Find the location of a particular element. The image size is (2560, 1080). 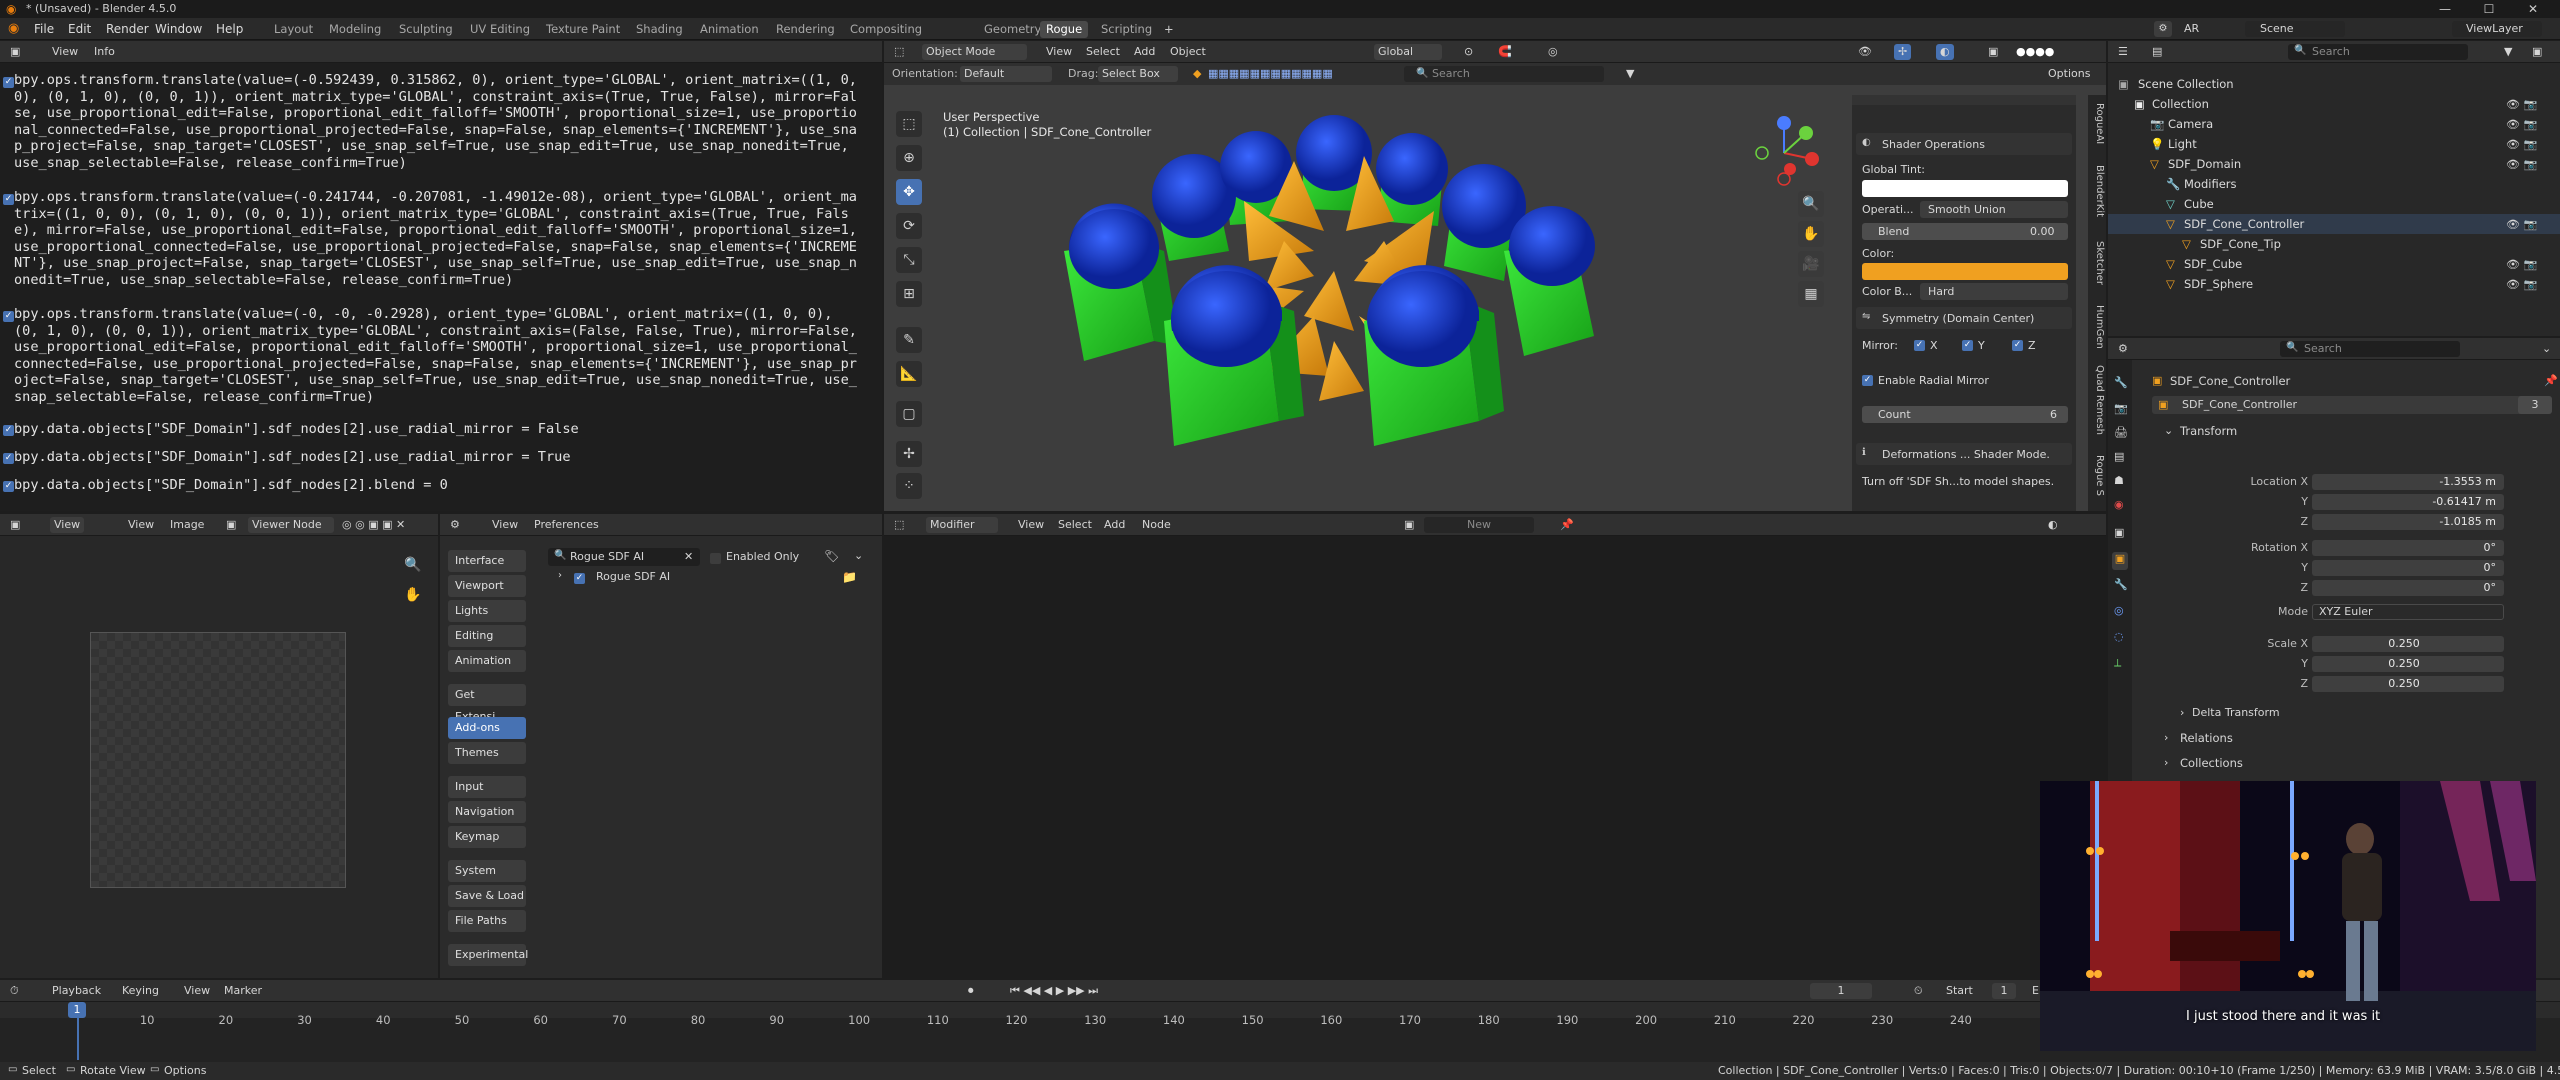

node-menu-node: Node is located at coordinates (1156, 525).